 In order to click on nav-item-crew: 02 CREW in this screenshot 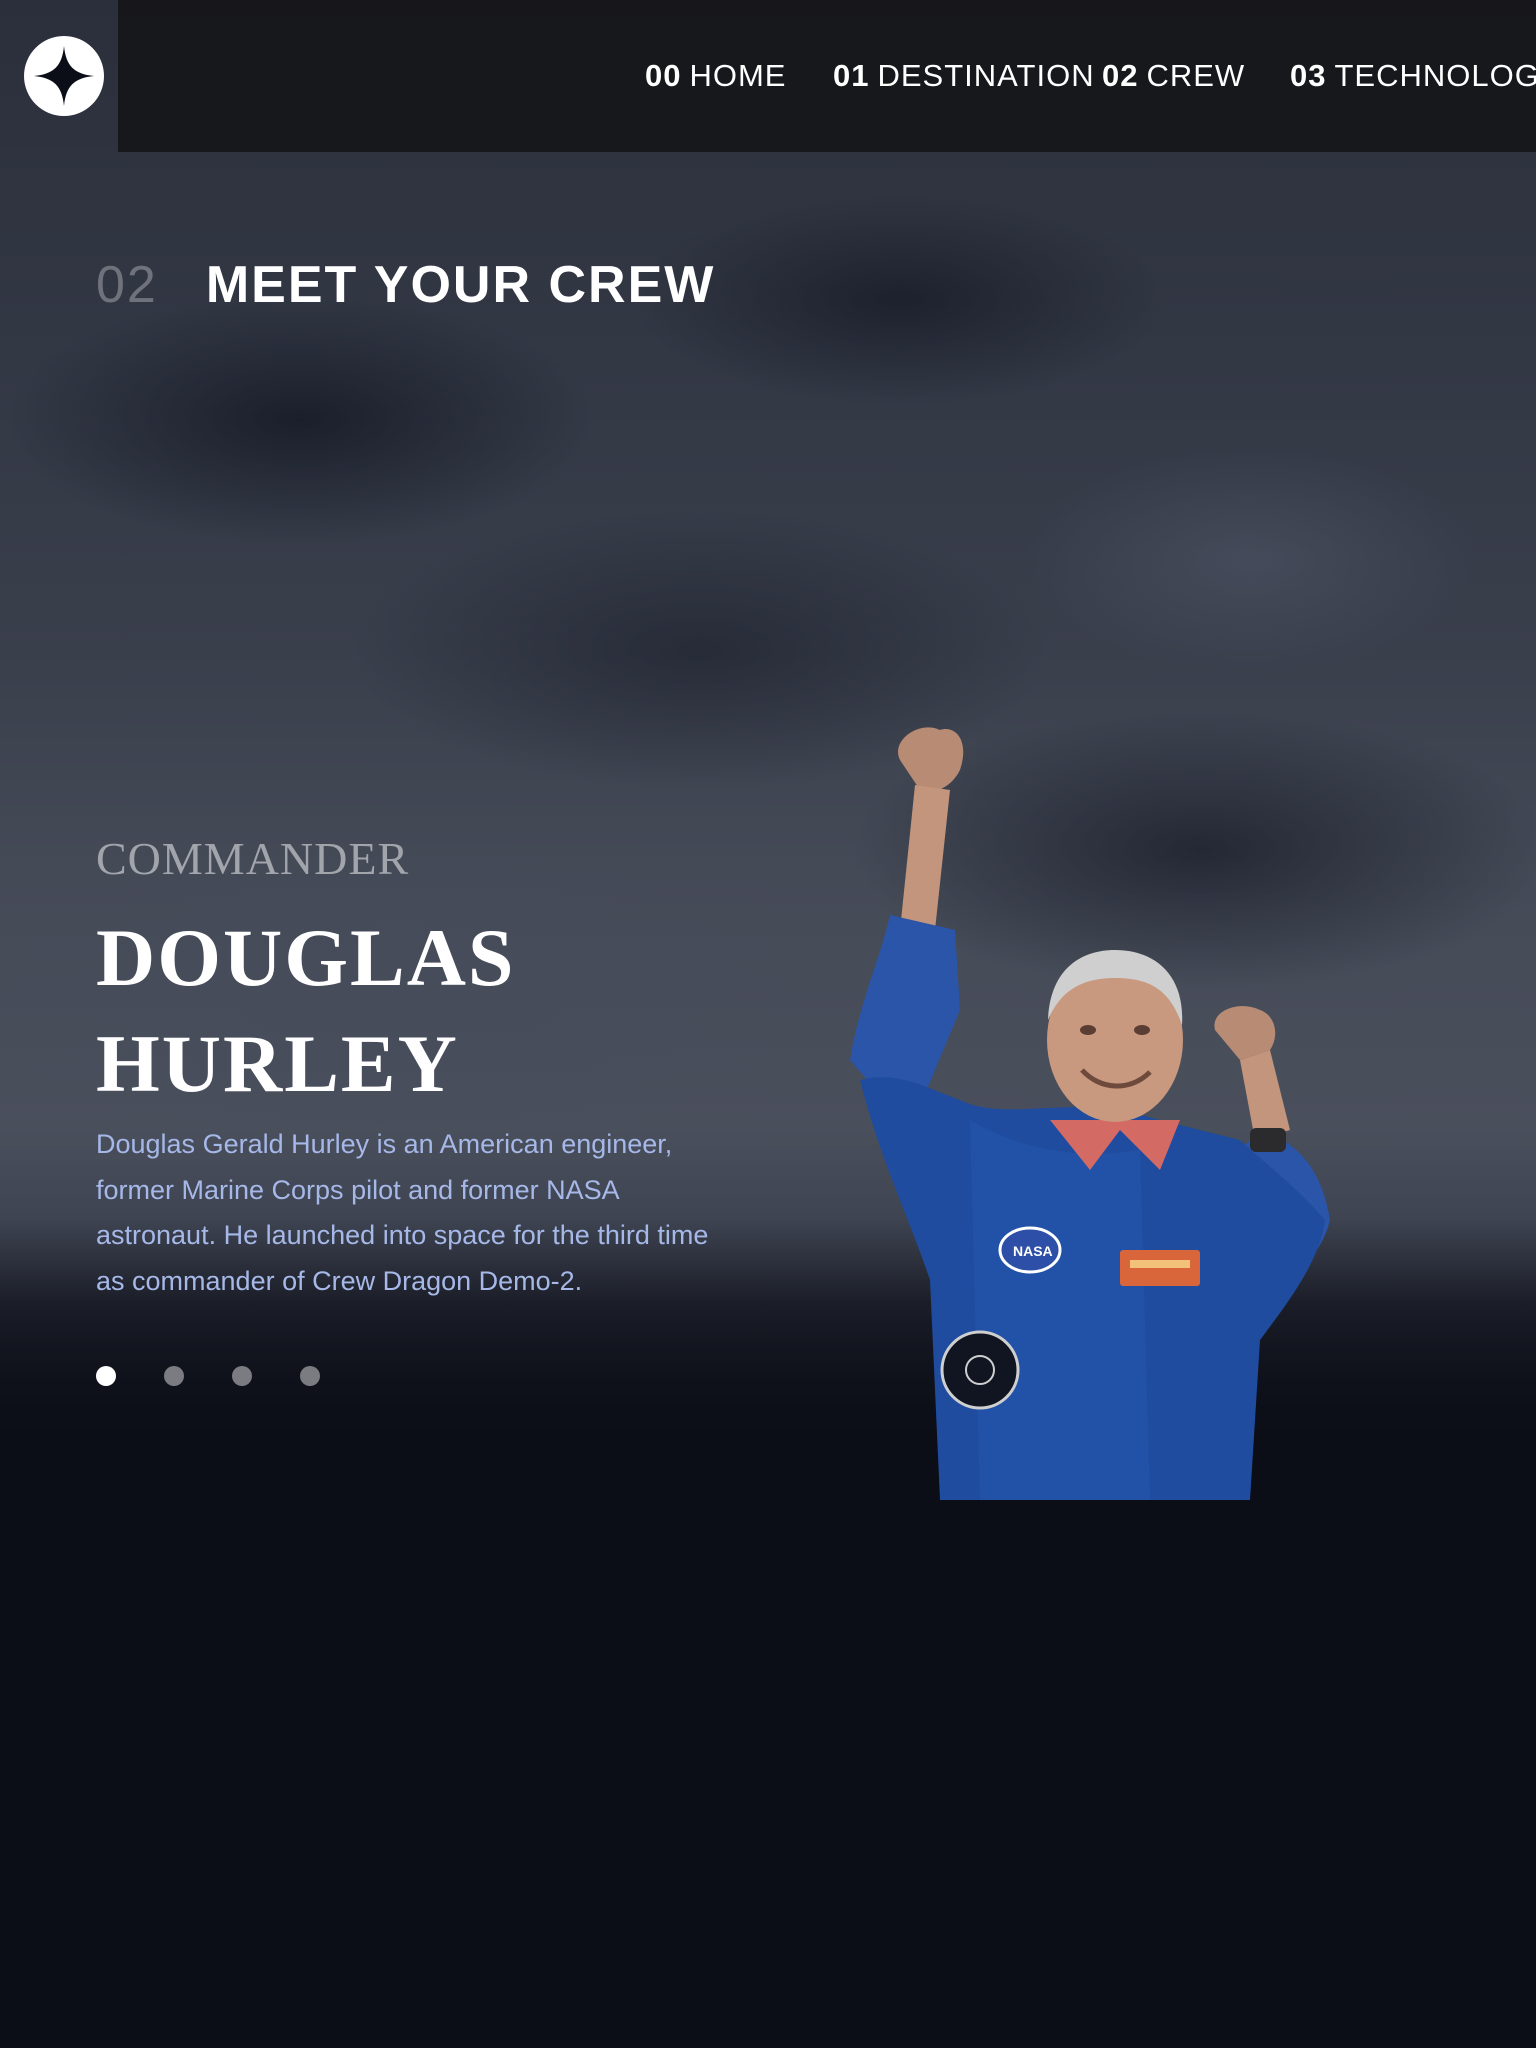, I will do `click(1173, 76)`.